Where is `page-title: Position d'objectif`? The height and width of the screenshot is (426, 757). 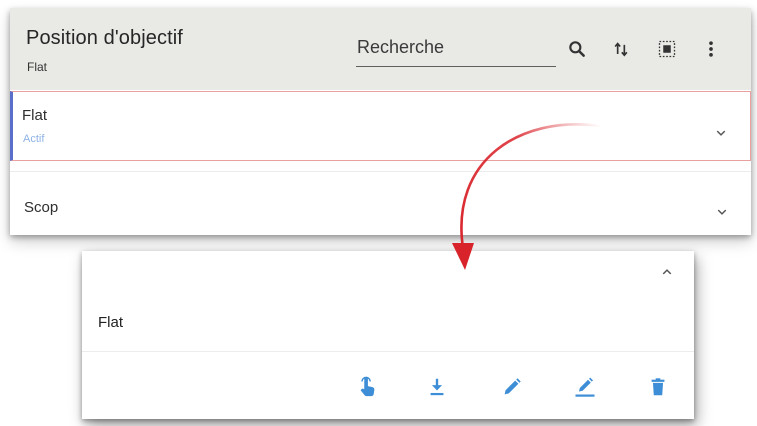 page-title: Position d'objectif is located at coordinates (104, 38).